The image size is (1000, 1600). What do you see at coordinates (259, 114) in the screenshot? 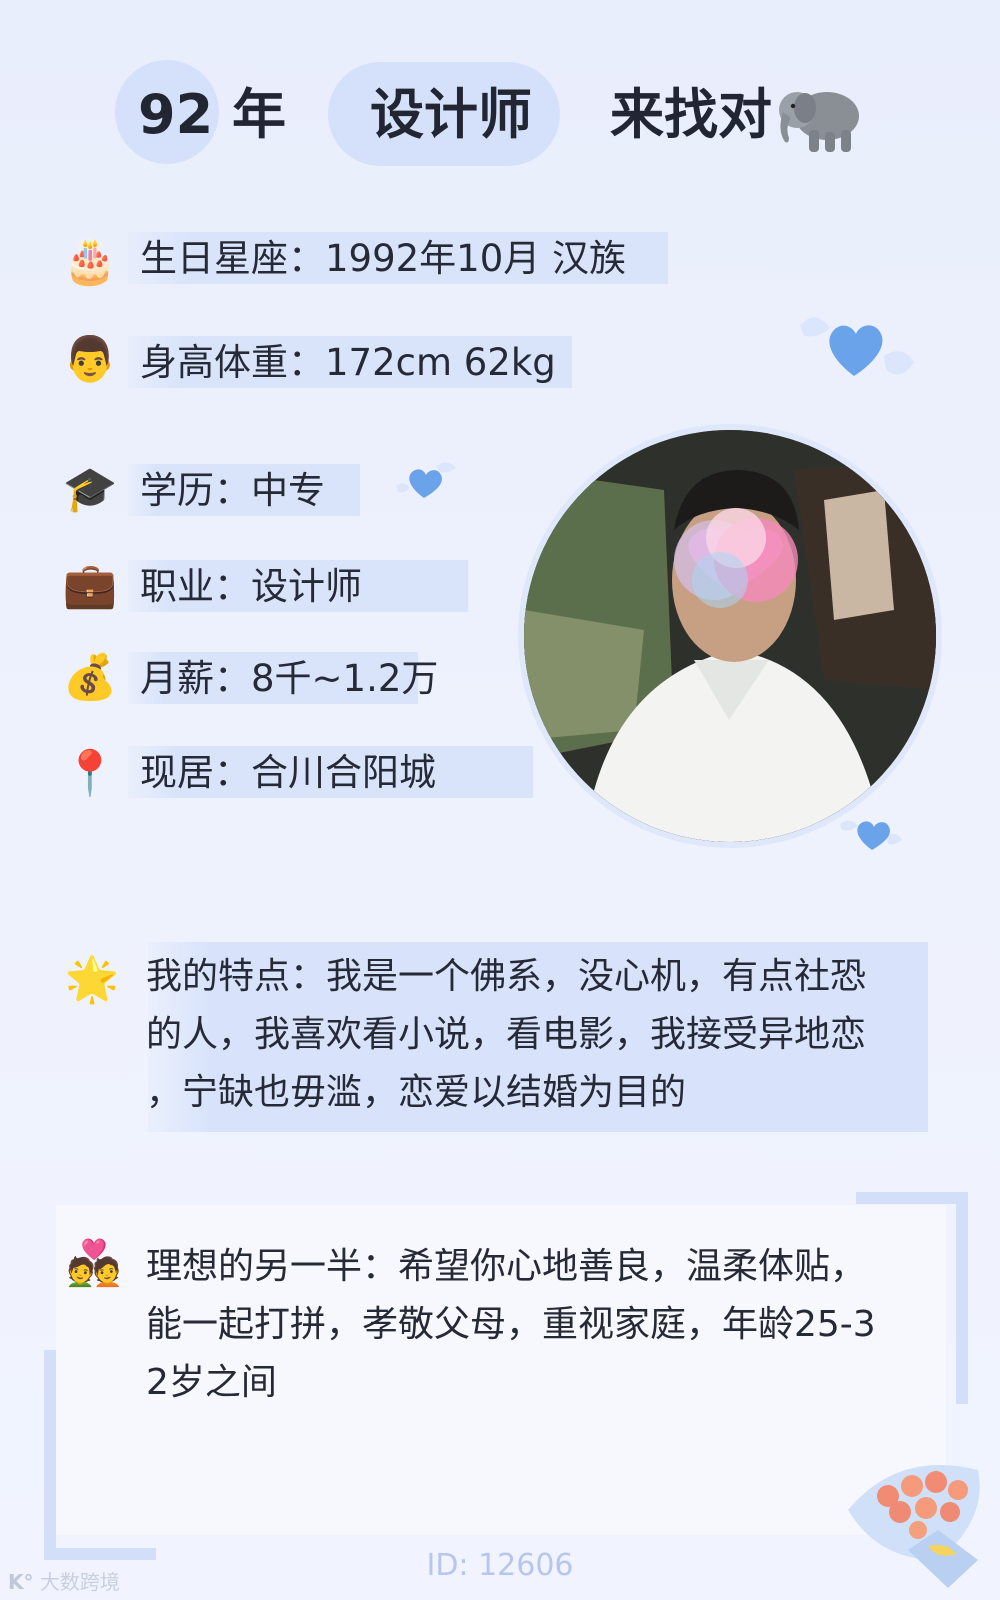
I see `year-label: 年` at bounding box center [259, 114].